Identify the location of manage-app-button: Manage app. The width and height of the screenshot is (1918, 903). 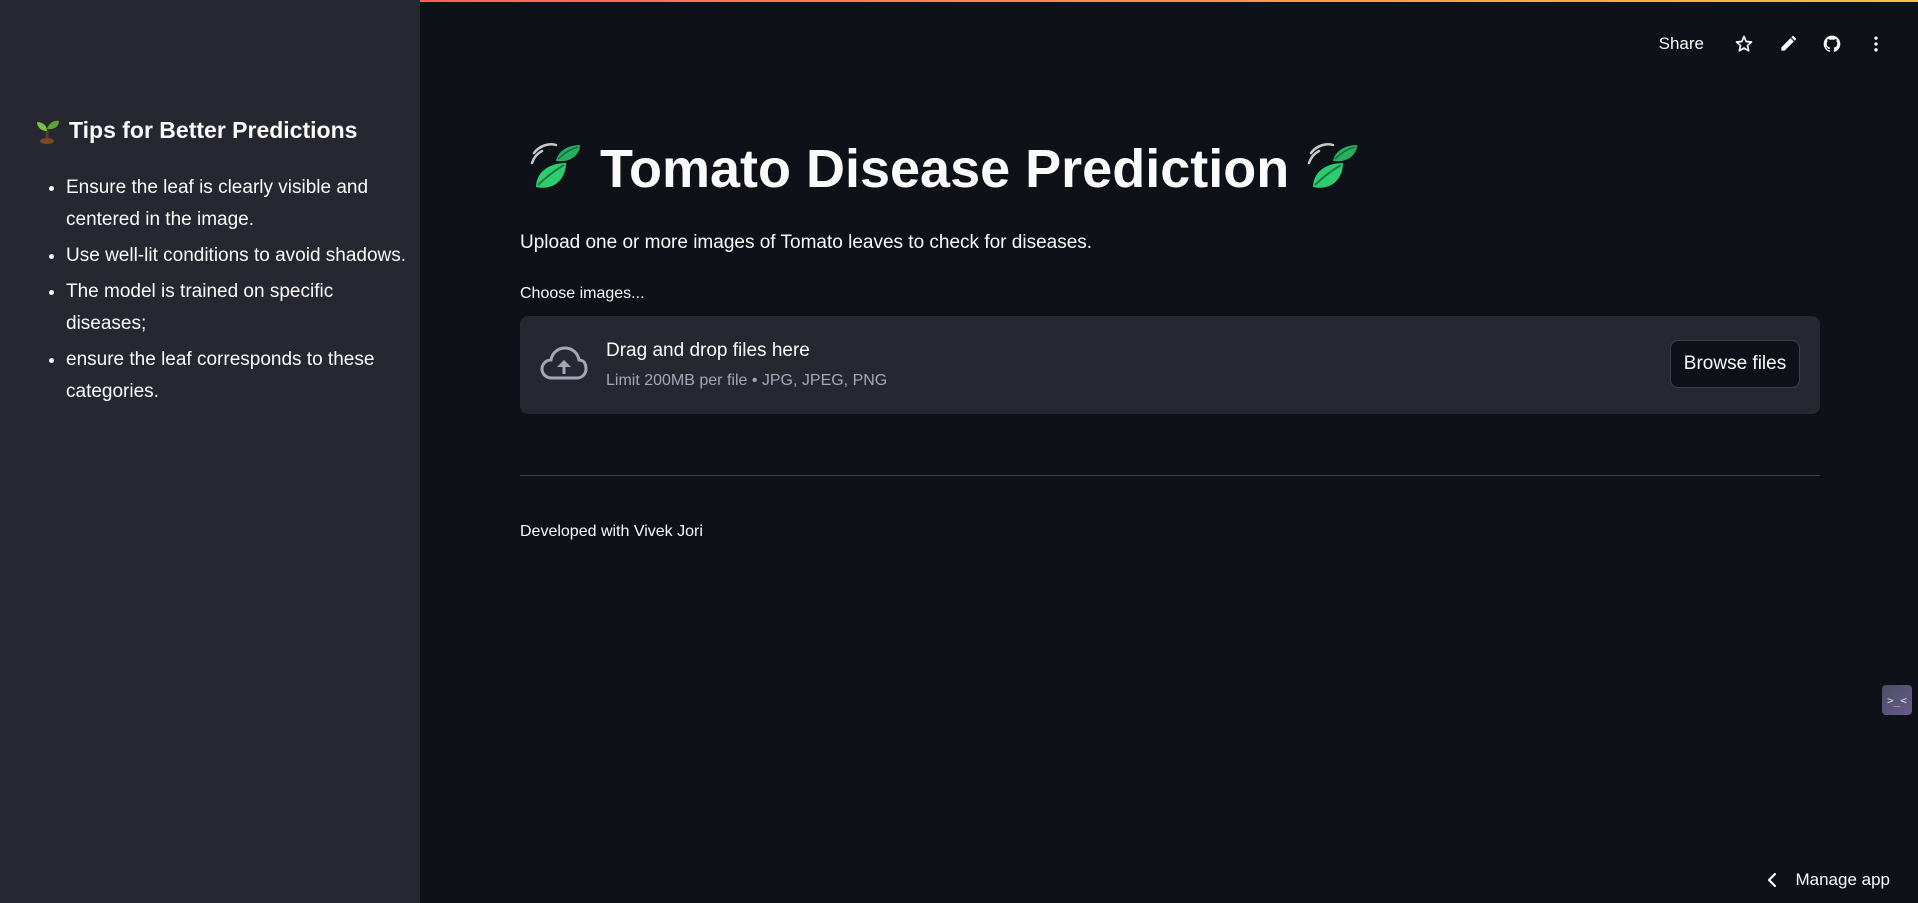
(1827, 880).